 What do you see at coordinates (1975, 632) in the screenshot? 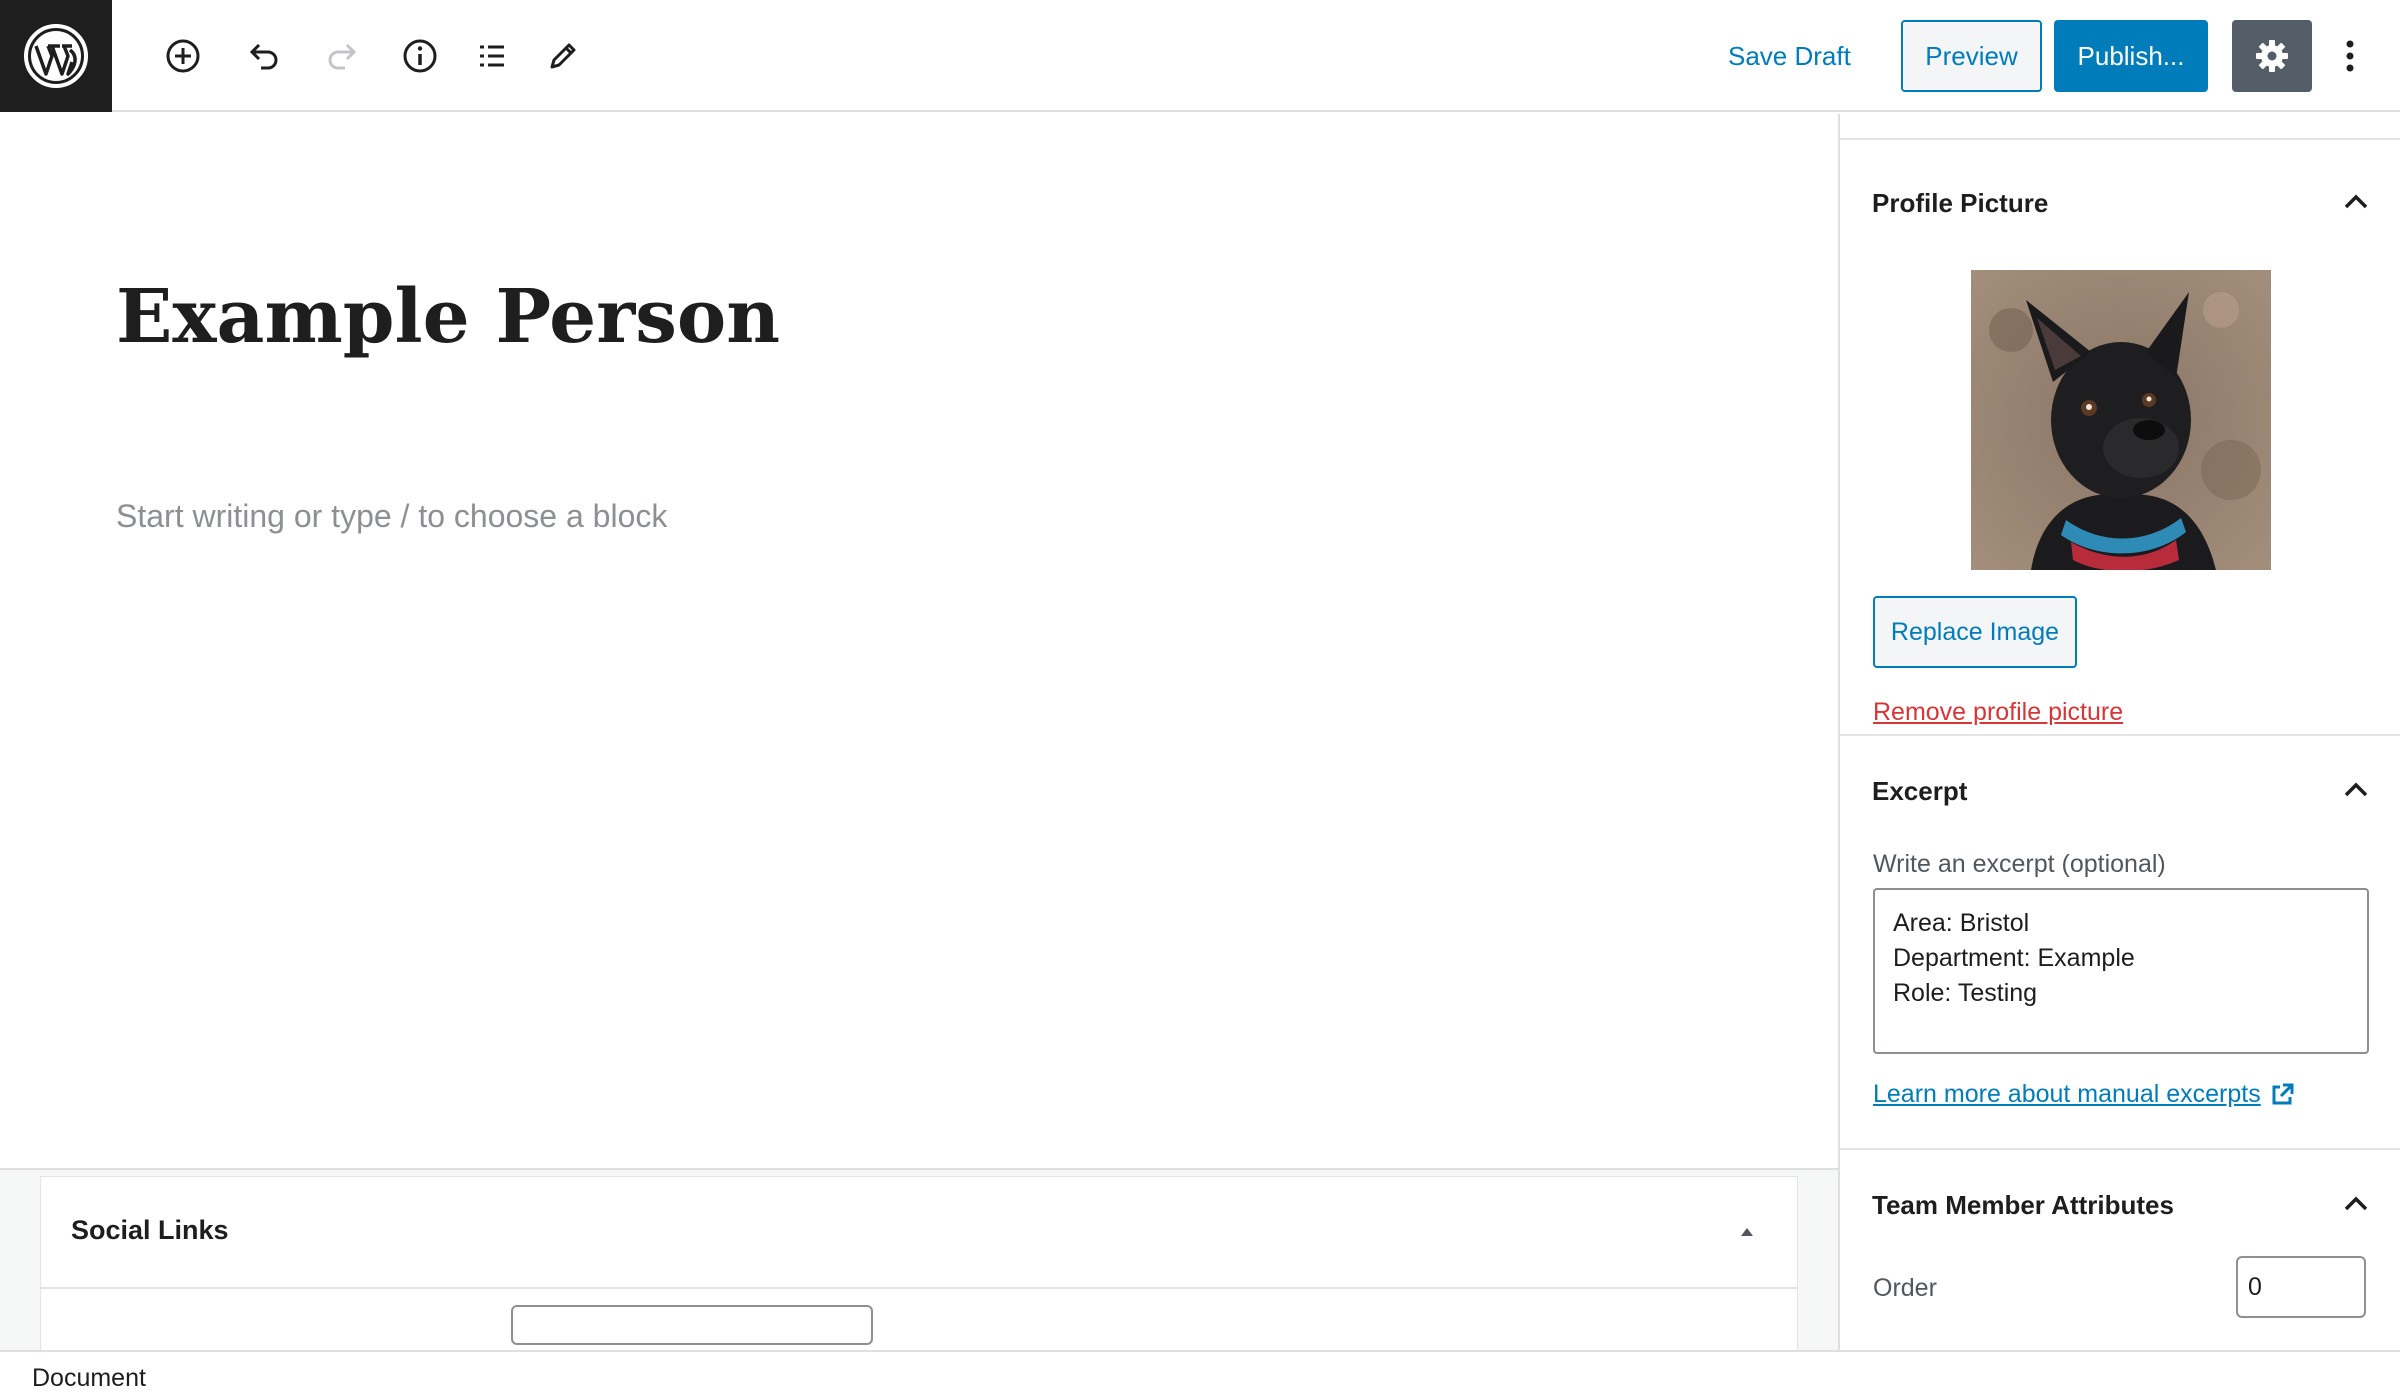
I see `replace-image-button: Replace Image` at bounding box center [1975, 632].